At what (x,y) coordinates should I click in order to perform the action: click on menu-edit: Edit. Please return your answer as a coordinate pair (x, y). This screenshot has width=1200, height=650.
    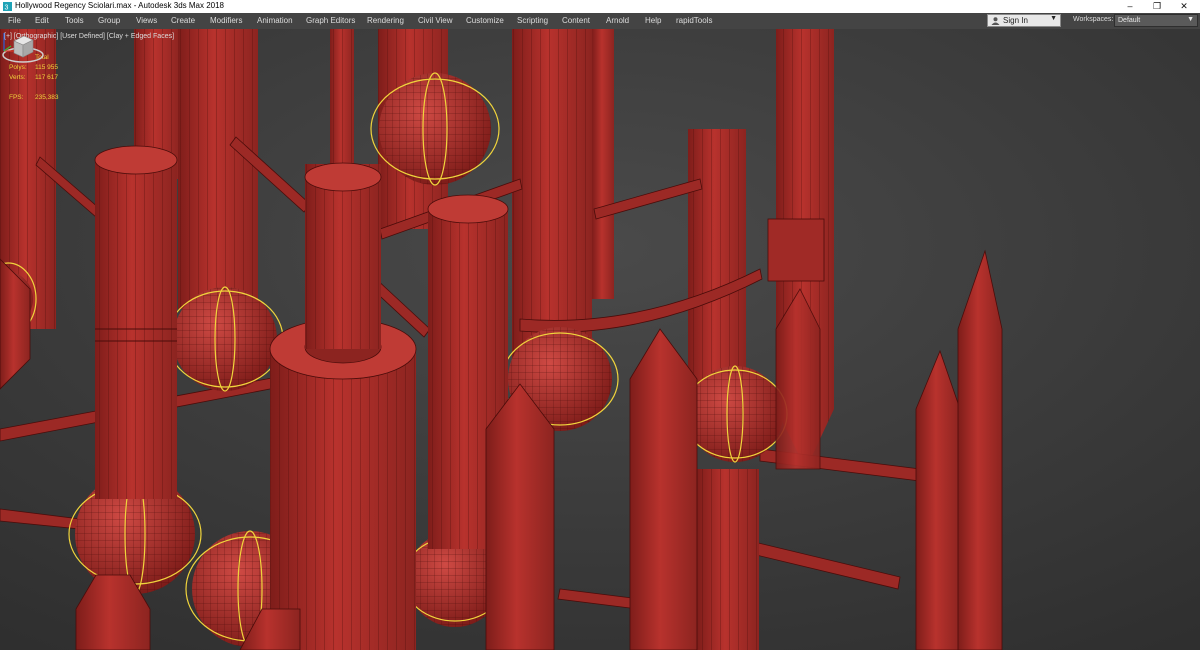
    Looking at the image, I should click on (42, 20).